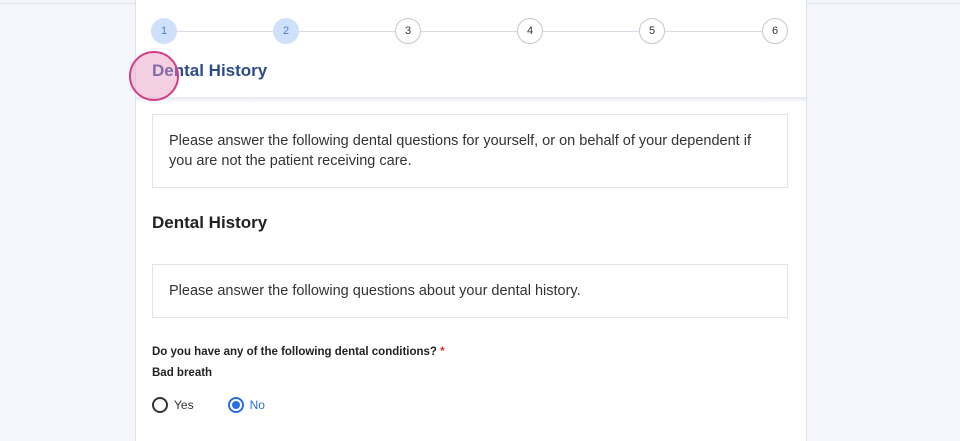  Describe the element at coordinates (225, 405) in the screenshot. I see `bad-breath-radio-group: Yes No` at that location.